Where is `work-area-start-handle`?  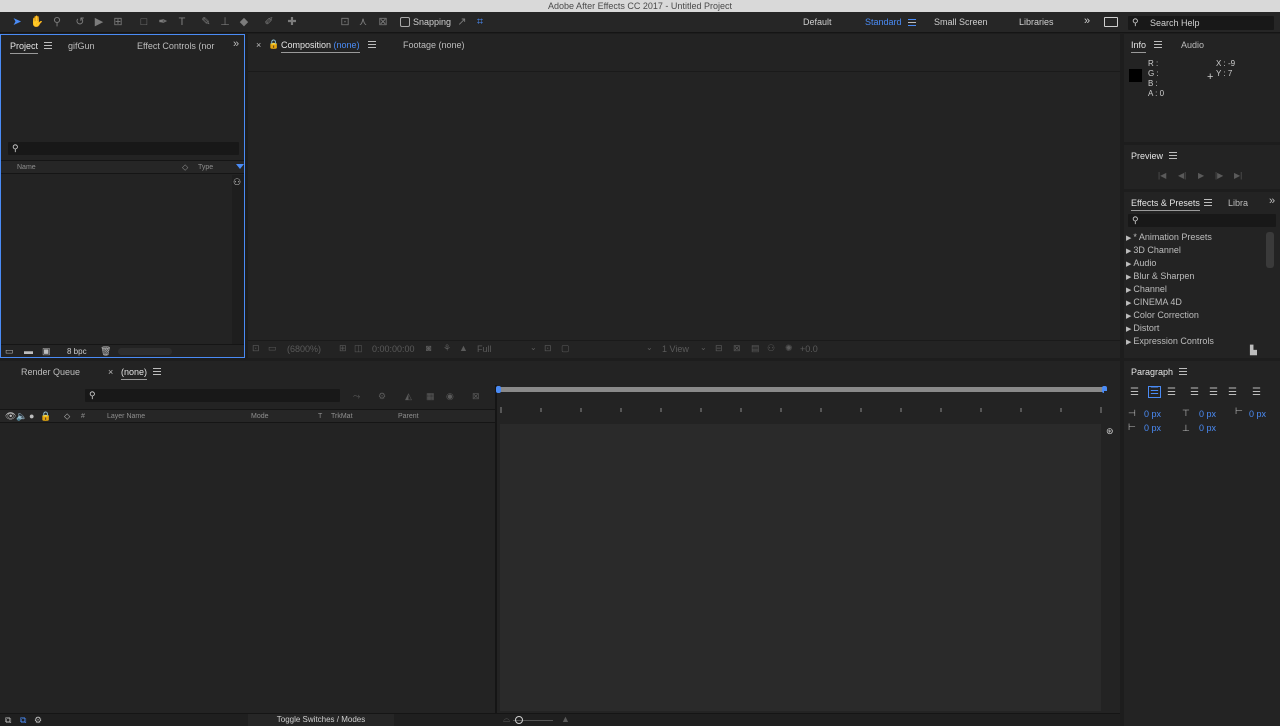
work-area-start-handle is located at coordinates (498, 389).